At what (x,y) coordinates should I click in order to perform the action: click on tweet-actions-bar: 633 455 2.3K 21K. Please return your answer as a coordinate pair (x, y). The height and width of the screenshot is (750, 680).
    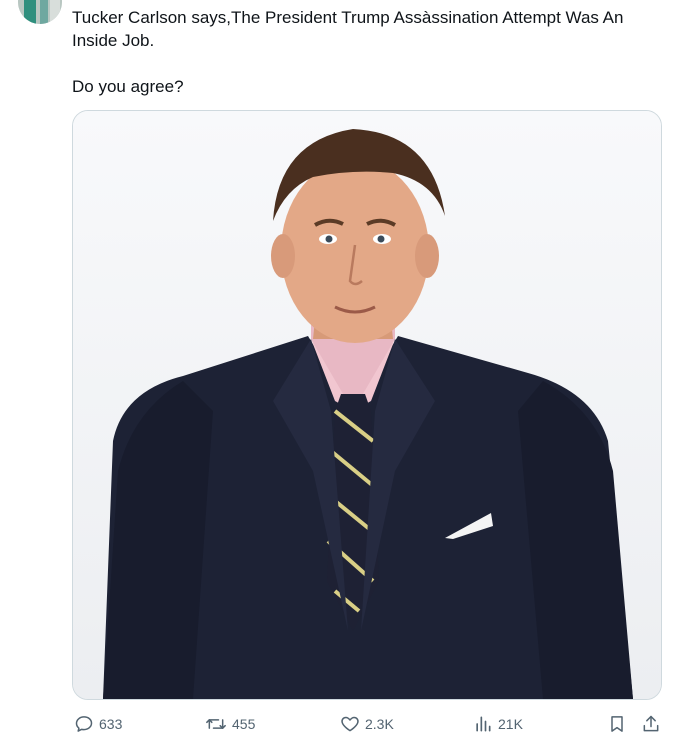
    Looking at the image, I should click on (340, 726).